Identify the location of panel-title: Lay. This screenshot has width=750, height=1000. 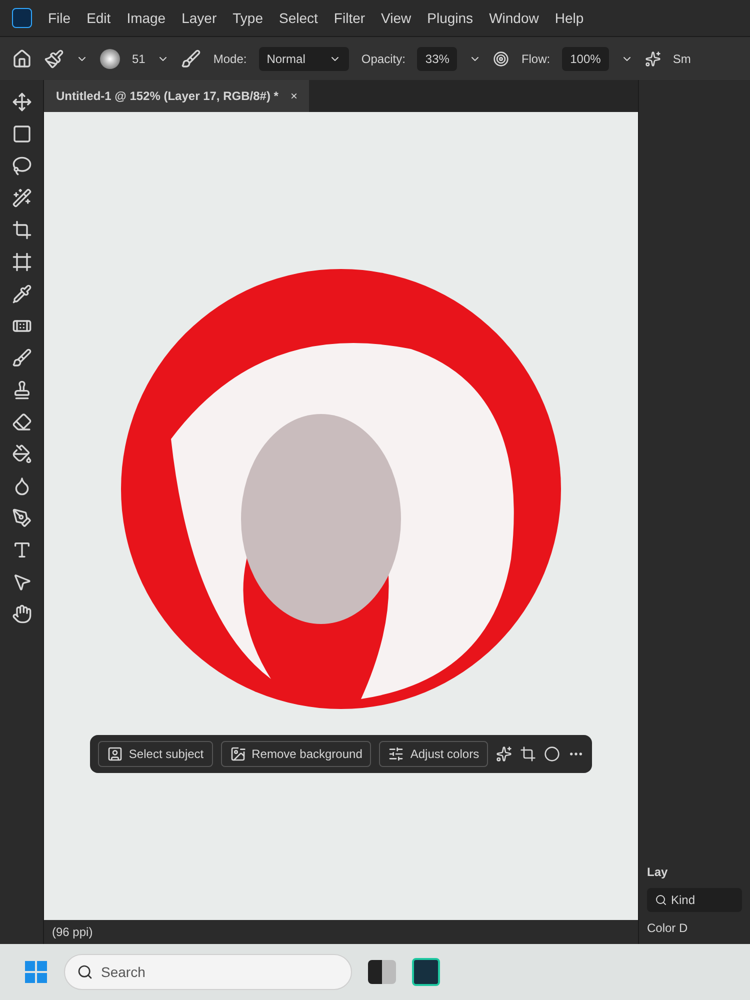
(658, 872).